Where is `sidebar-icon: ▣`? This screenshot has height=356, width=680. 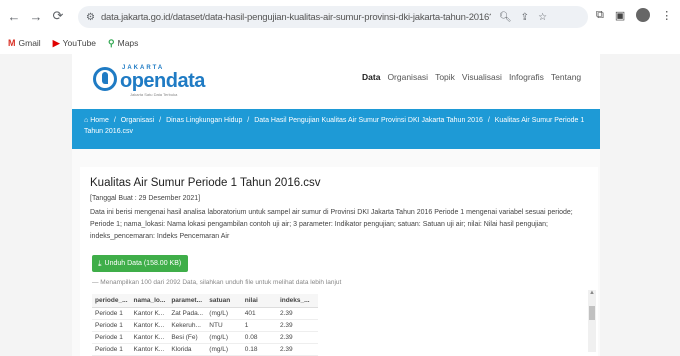
sidebar-icon: ▣ is located at coordinates (620, 15).